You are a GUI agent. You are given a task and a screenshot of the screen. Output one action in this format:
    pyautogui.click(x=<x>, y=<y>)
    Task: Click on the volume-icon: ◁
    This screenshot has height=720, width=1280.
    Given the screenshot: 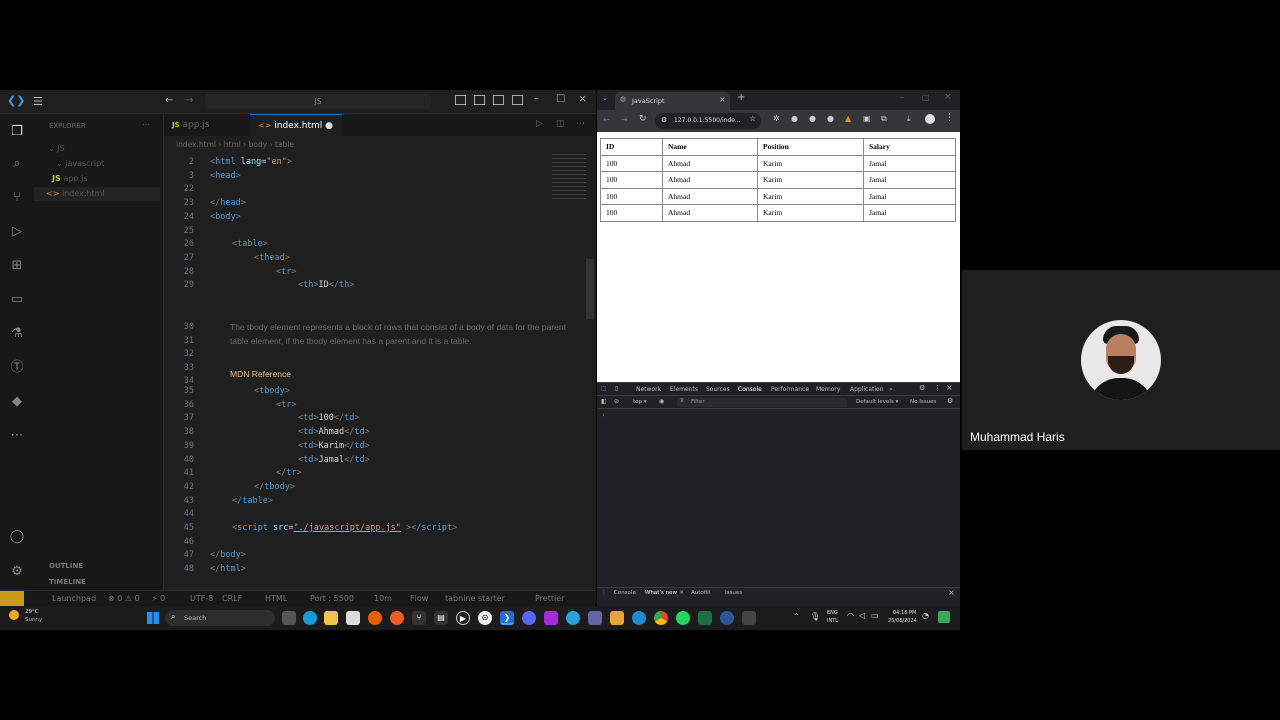 What is the action you would take?
    pyautogui.click(x=862, y=615)
    